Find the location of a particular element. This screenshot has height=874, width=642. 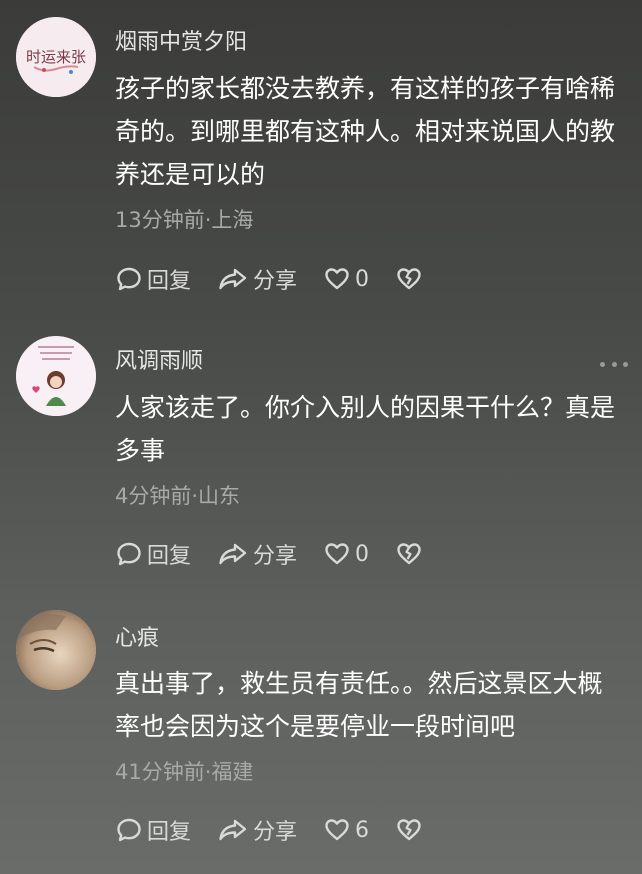

like-count: 6 is located at coordinates (362, 830).